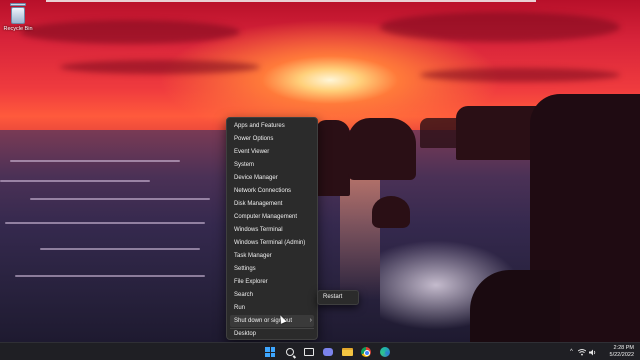 This screenshot has height=360, width=640. I want to click on menu-item-apps-and-features: Apps and Features, so click(272, 126).